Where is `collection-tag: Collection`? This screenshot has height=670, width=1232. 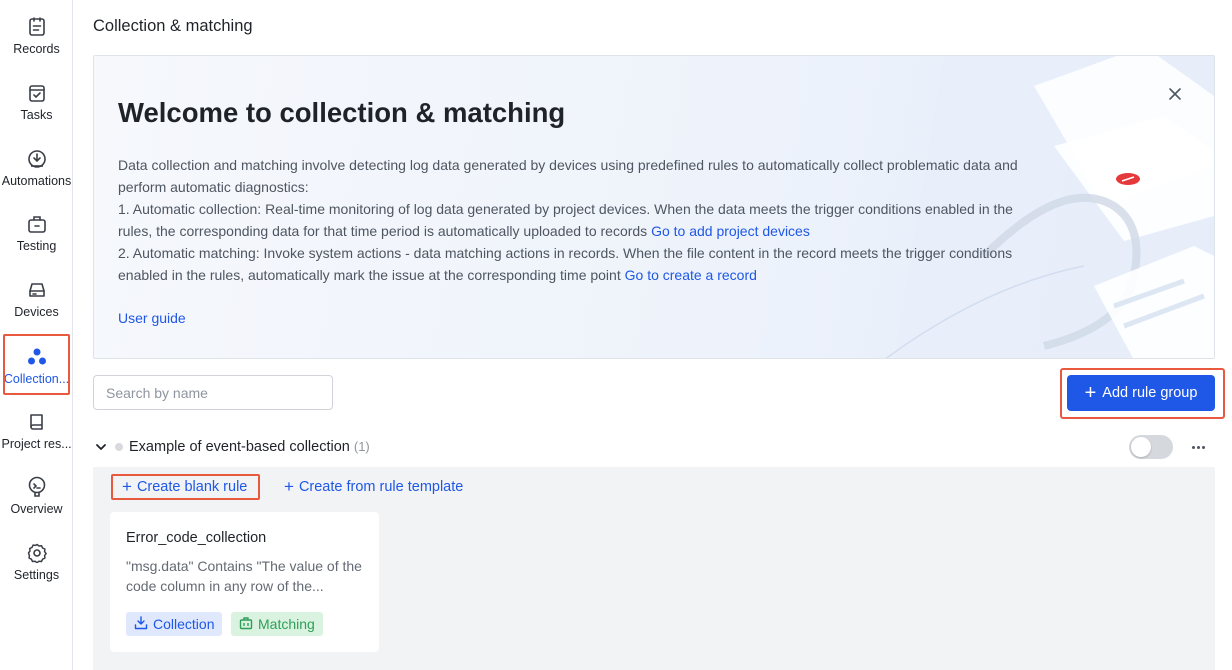
collection-tag: Collection is located at coordinates (174, 624).